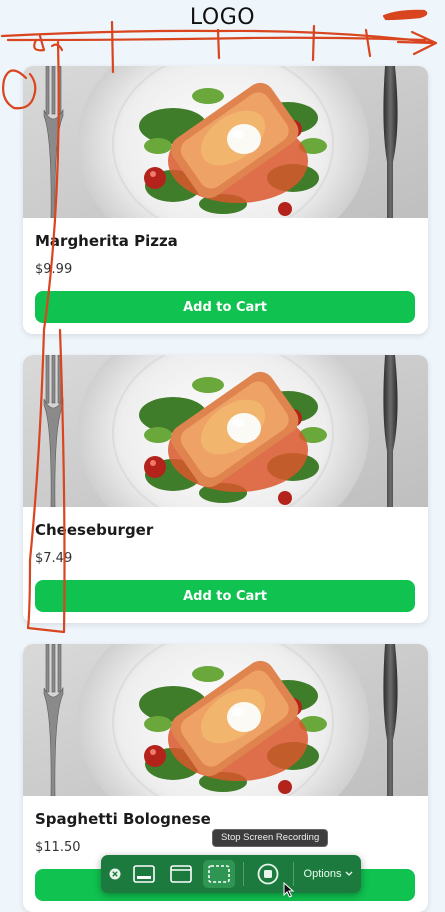 Image resolution: width=445 pixels, height=912 pixels. I want to click on toolbar-divider, so click(243, 874).